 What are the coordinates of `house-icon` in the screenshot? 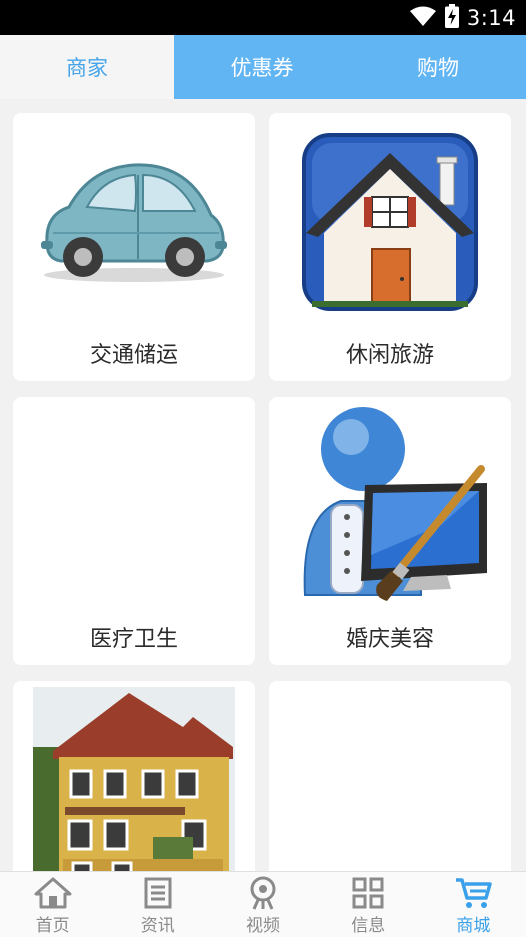 It's located at (390, 224).